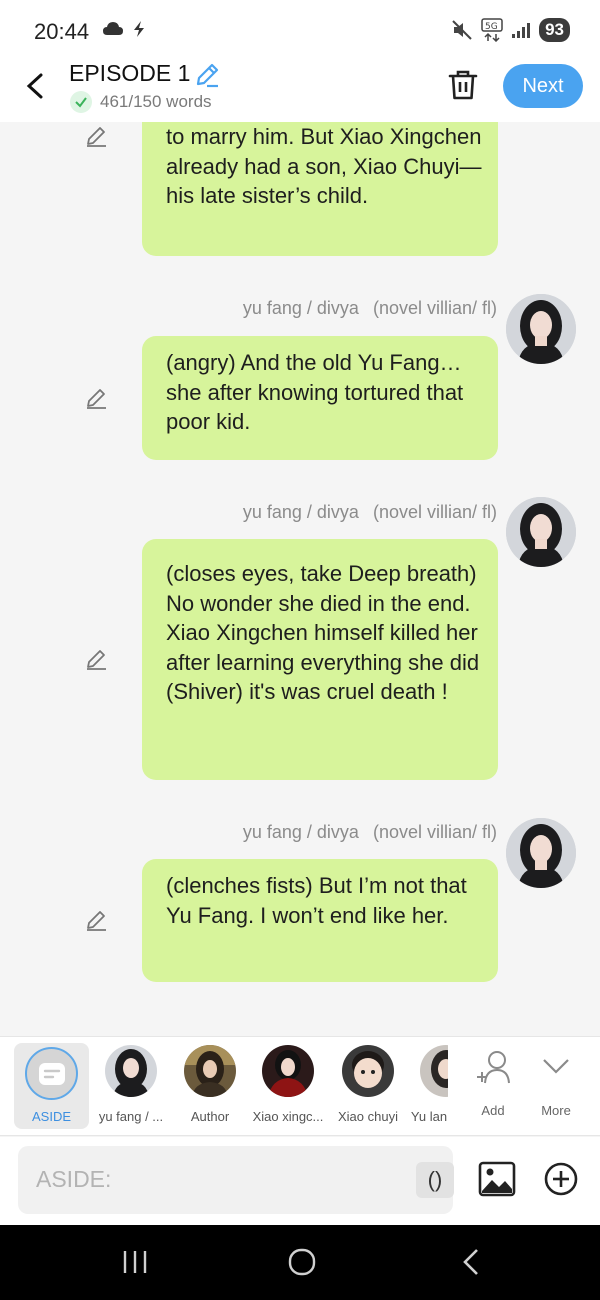 This screenshot has width=600, height=1300. Describe the element at coordinates (206, 1179) in the screenshot. I see `message-input` at that location.